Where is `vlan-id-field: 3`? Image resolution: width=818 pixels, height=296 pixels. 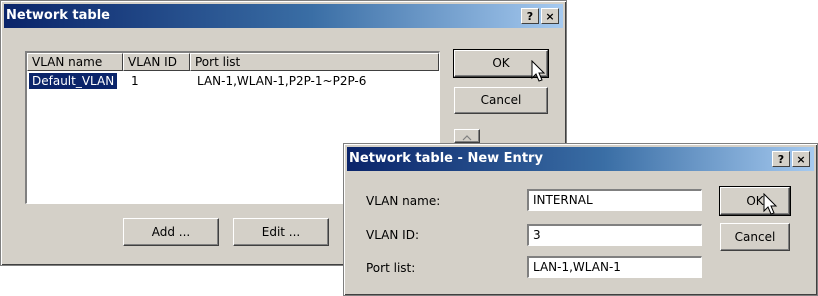 vlan-id-field: 3 is located at coordinates (614, 235).